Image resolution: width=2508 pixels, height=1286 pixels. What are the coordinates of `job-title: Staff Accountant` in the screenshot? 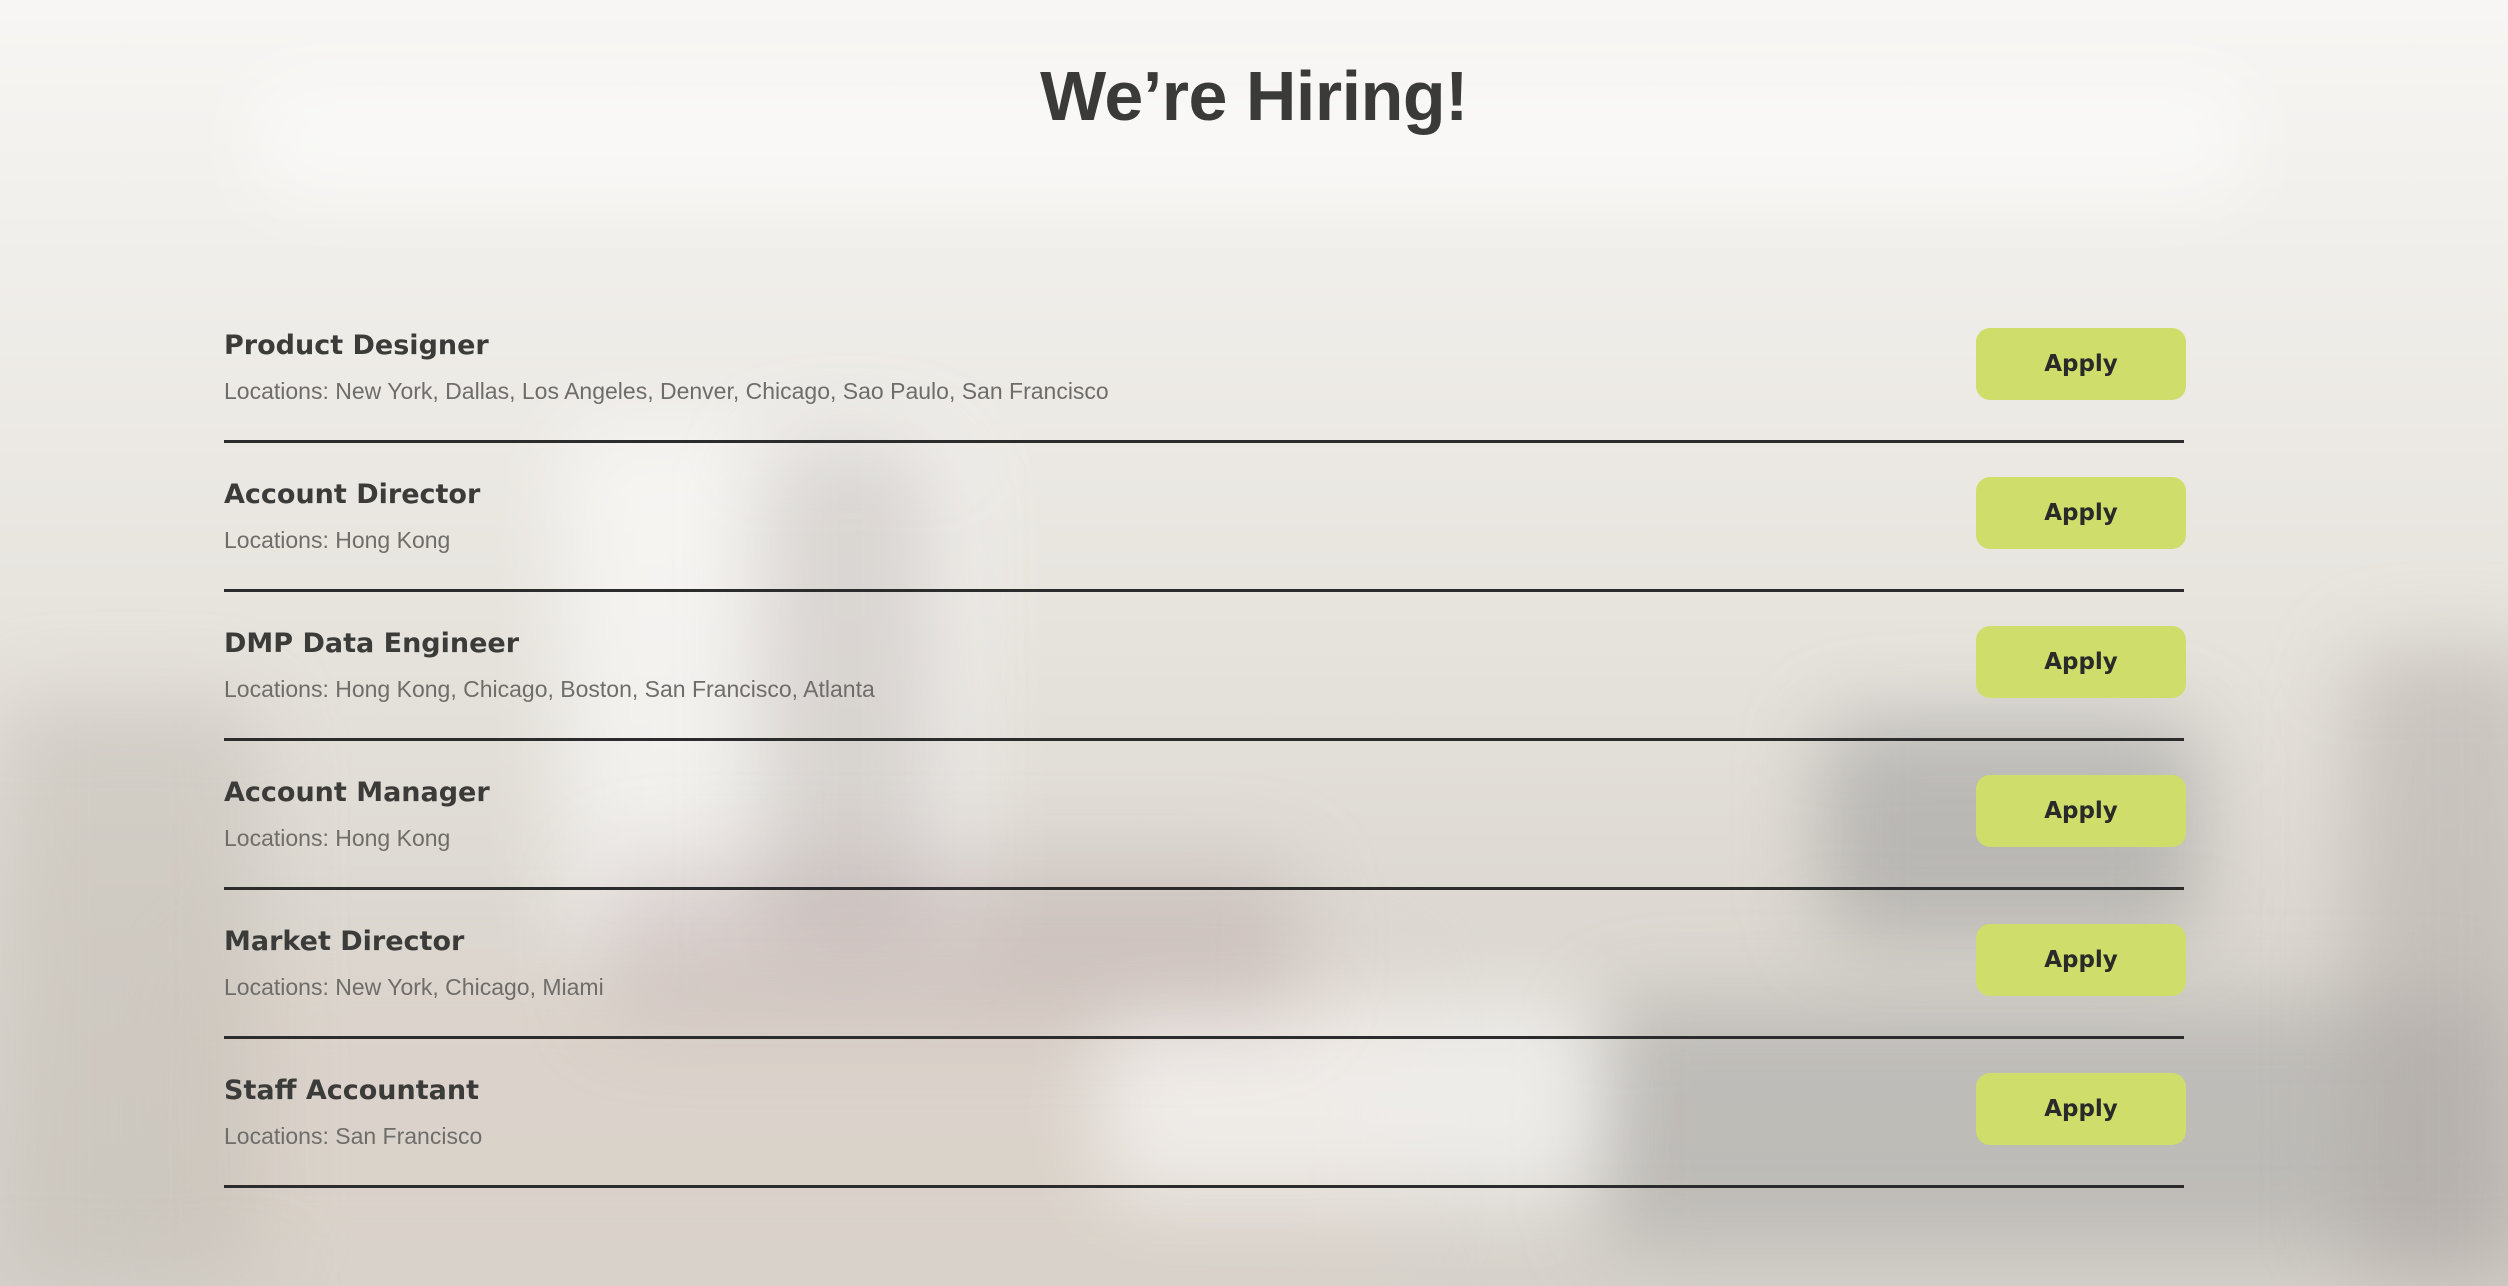 It's located at (351, 1090).